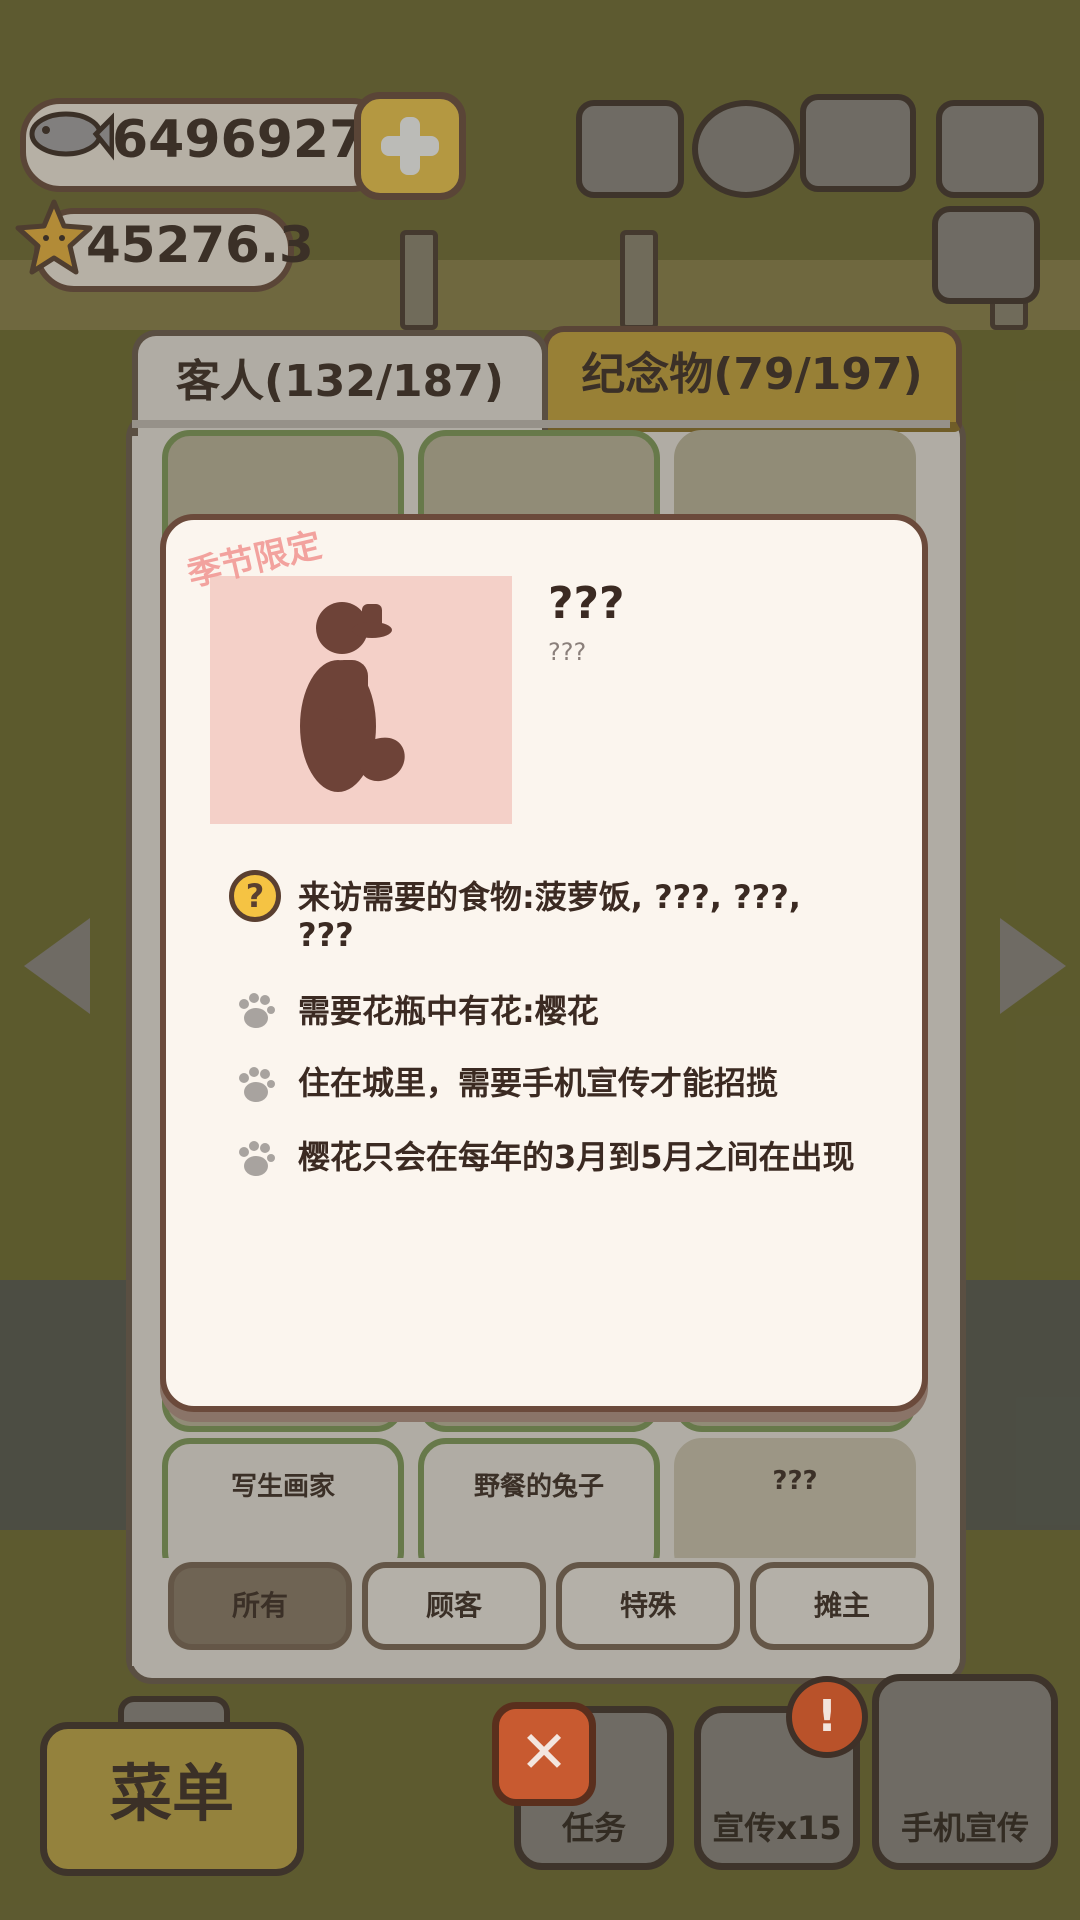 The image size is (1080, 1920). Describe the element at coordinates (576, 1157) in the screenshot. I see `requirement-season: 樱花只会在每年的3月到5月之间在出现` at that location.